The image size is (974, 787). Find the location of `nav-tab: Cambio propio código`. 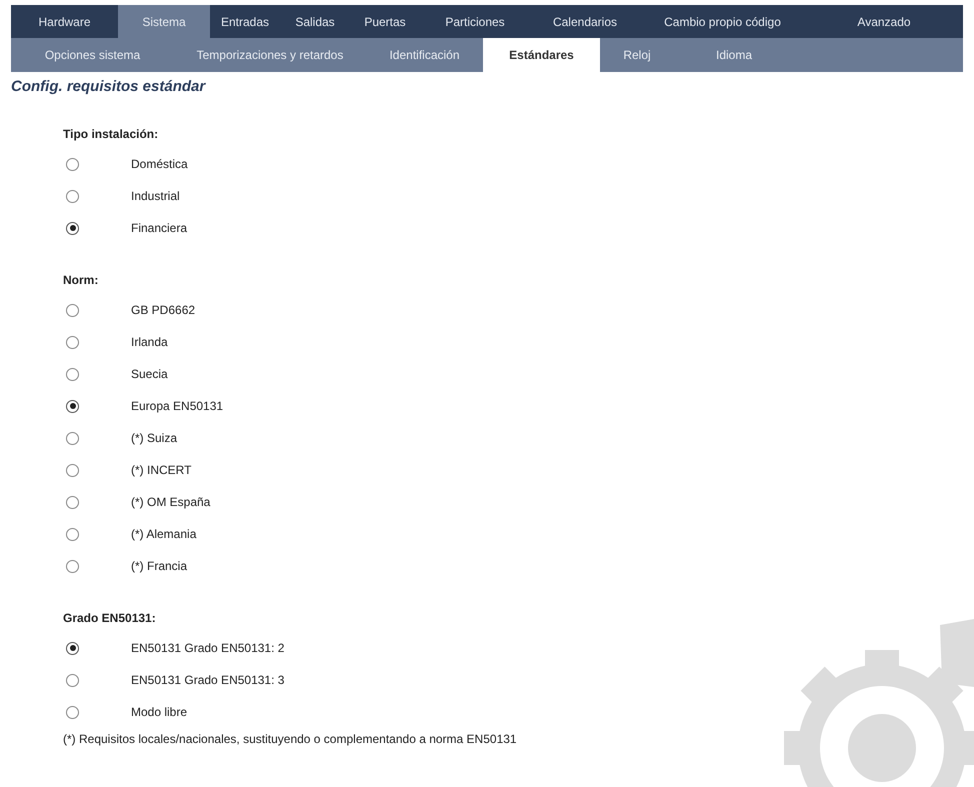

nav-tab: Cambio propio código is located at coordinates (722, 21).